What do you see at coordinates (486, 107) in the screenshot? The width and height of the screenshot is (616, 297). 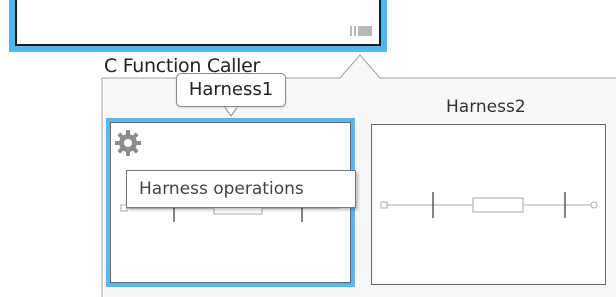 I see `harness2-label: Harness2` at bounding box center [486, 107].